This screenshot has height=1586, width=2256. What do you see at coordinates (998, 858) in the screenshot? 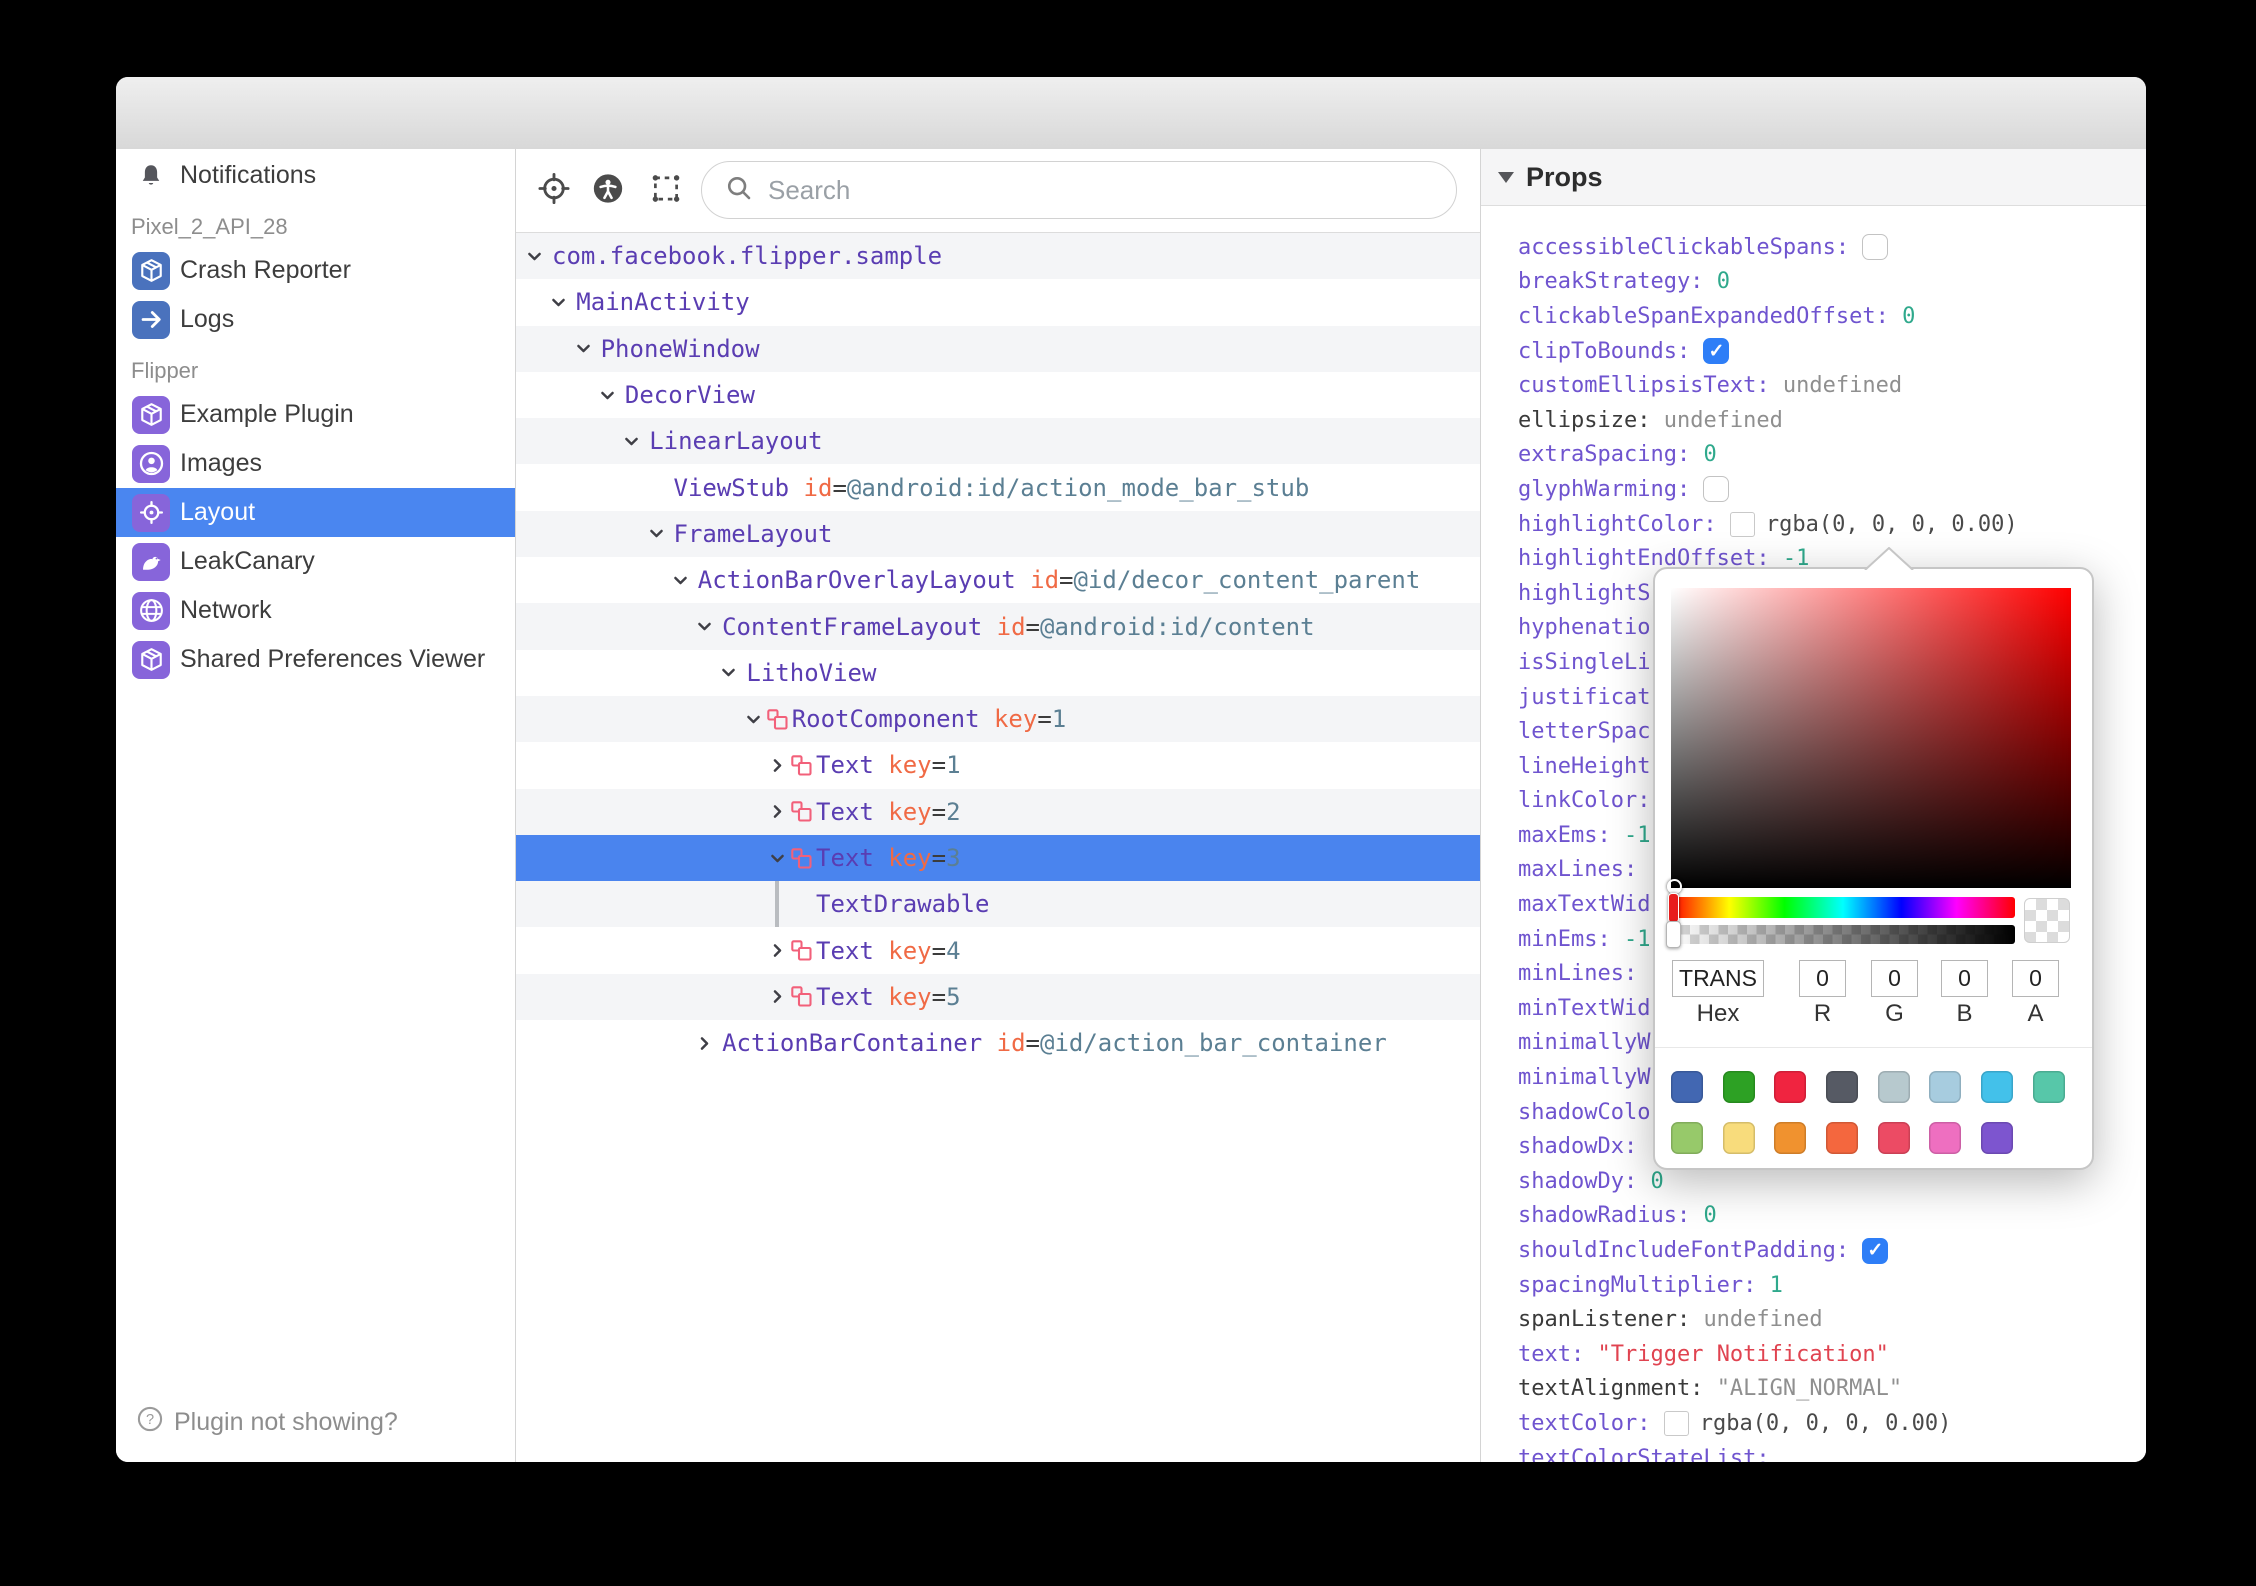
I see `tree-node-text-3: Text key = 3` at bounding box center [998, 858].